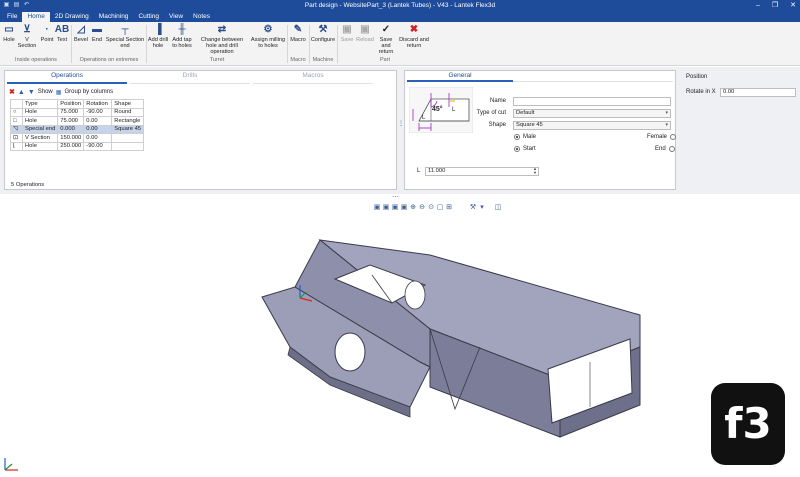 This screenshot has width=800, height=477. I want to click on maximize-button: ❐, so click(775, 5).